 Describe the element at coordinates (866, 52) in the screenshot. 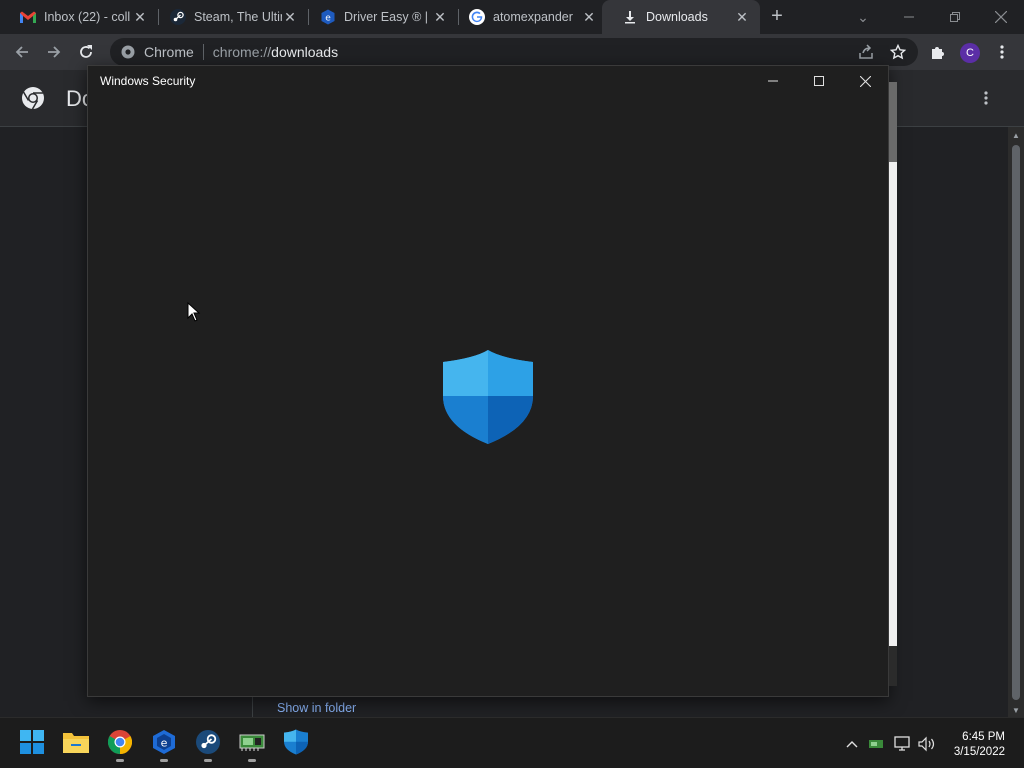

I see `share-icon` at that location.